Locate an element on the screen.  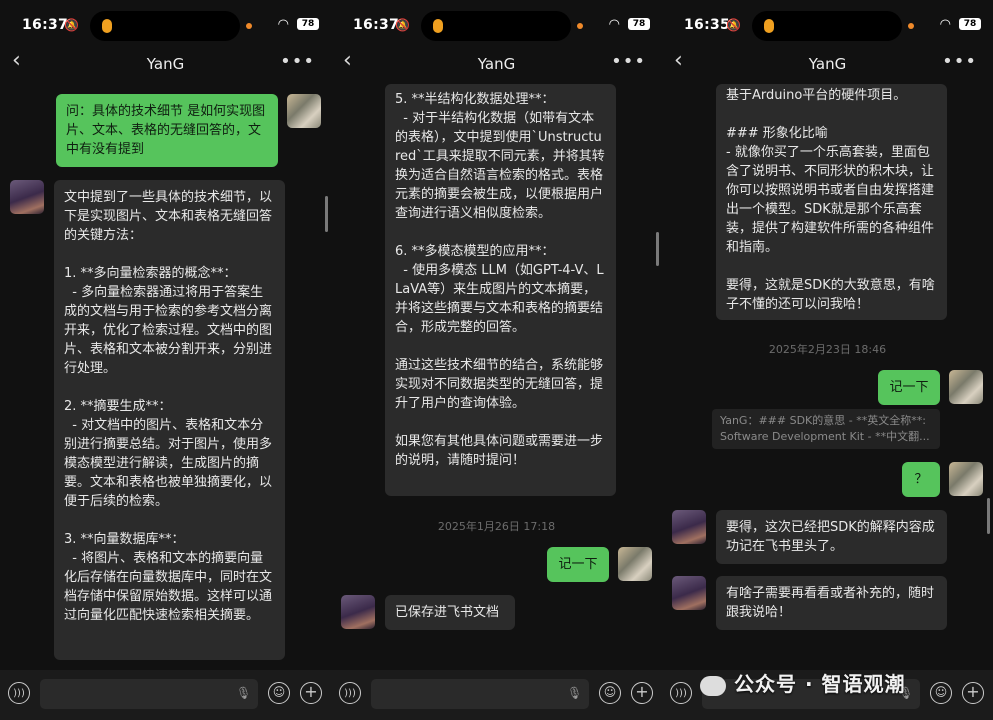
bot-message: 要得，这次已经把SDK的解释内容成功记在飞书里头了。 is located at coordinates (831, 537).